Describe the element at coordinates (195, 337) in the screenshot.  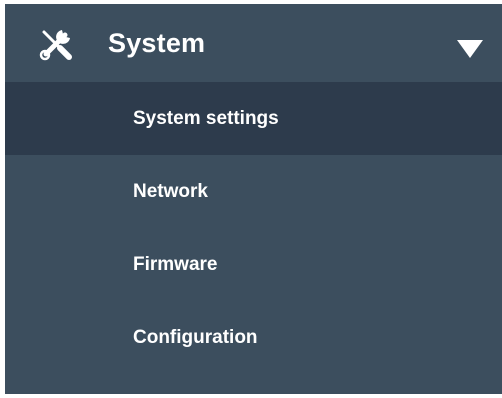
I see `menu-item-label: Configuration` at that location.